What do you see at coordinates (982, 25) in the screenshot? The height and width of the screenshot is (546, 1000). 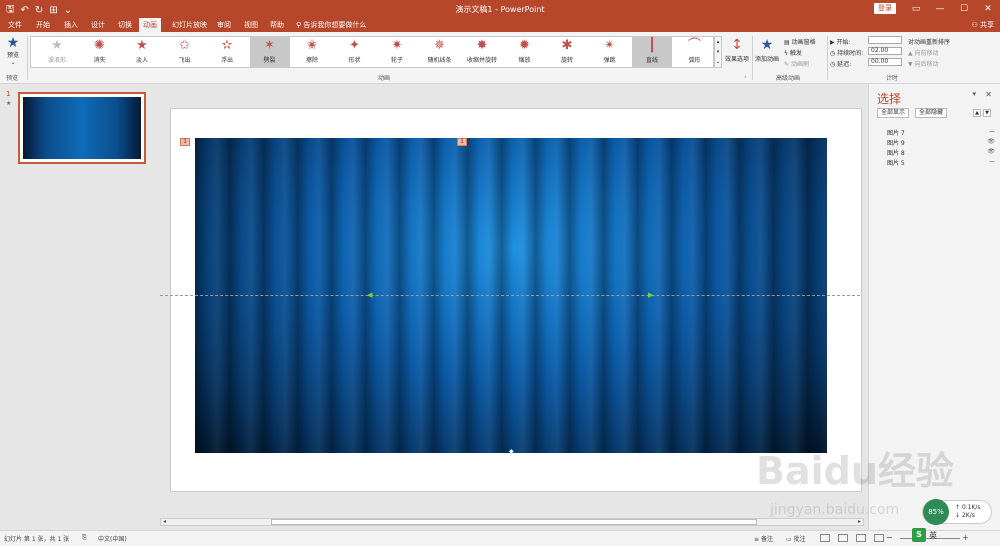 I see `share-button: ⚇ 共享` at bounding box center [982, 25].